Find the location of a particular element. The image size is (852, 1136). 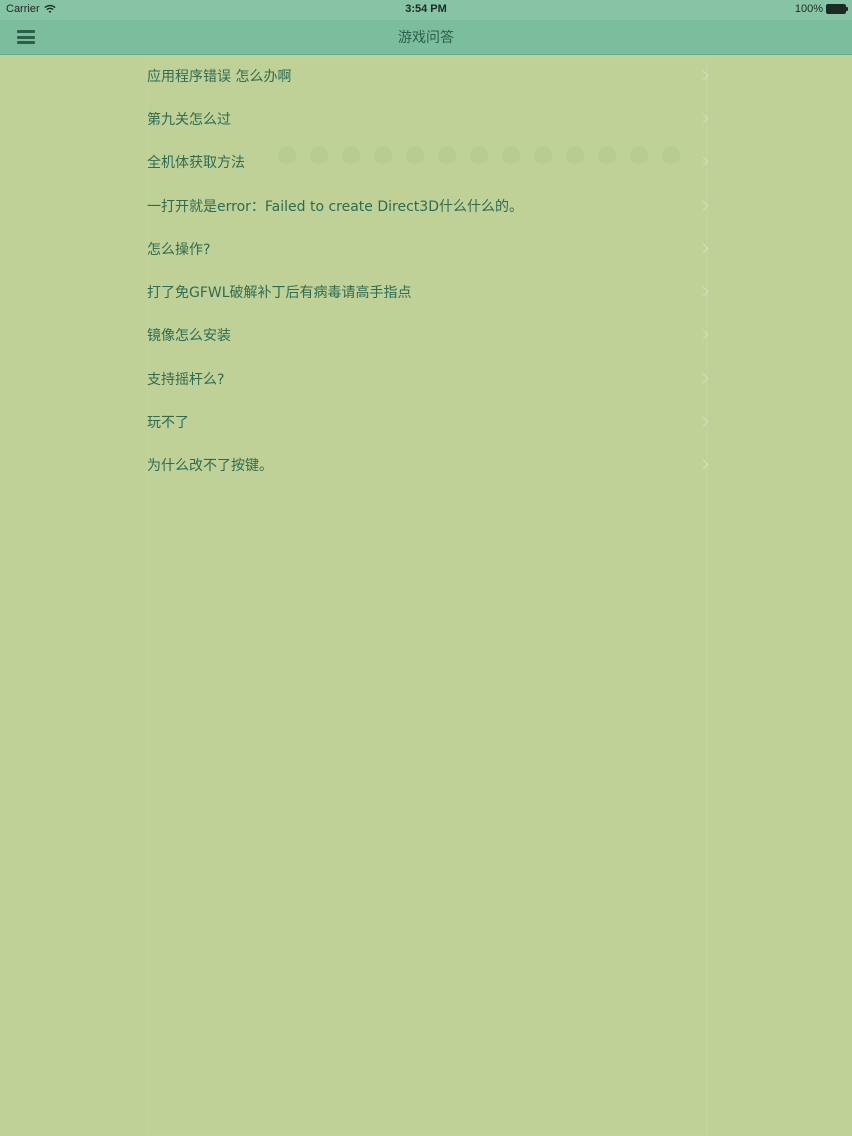

status-bar: Carrier 3:54 PM 100% is located at coordinates (426, 10).